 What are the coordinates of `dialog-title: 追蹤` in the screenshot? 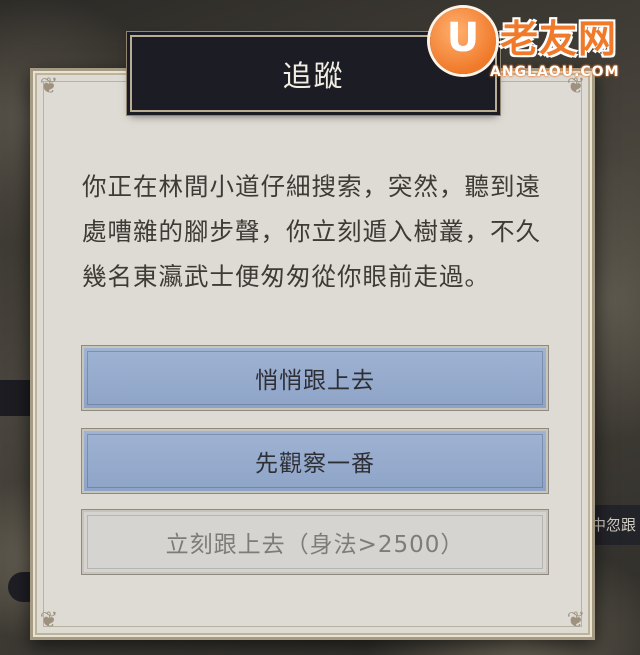 It's located at (313, 75).